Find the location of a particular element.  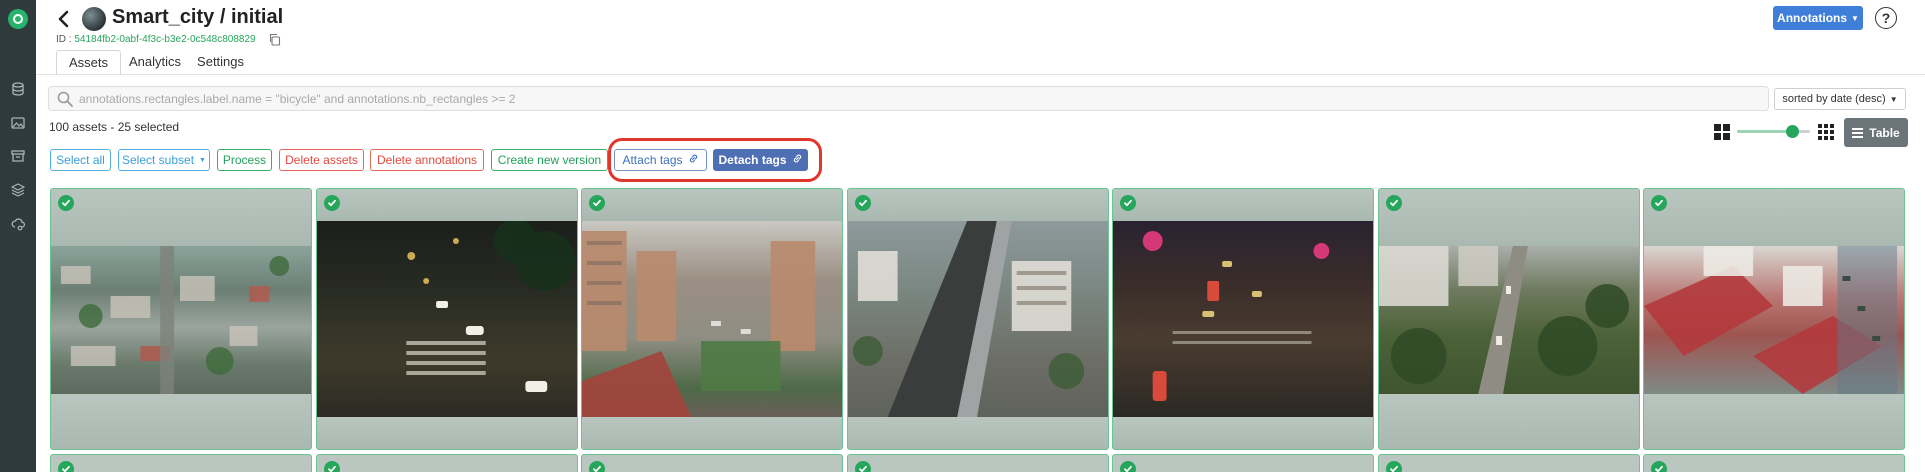

app-logo-icon is located at coordinates (18, 19).